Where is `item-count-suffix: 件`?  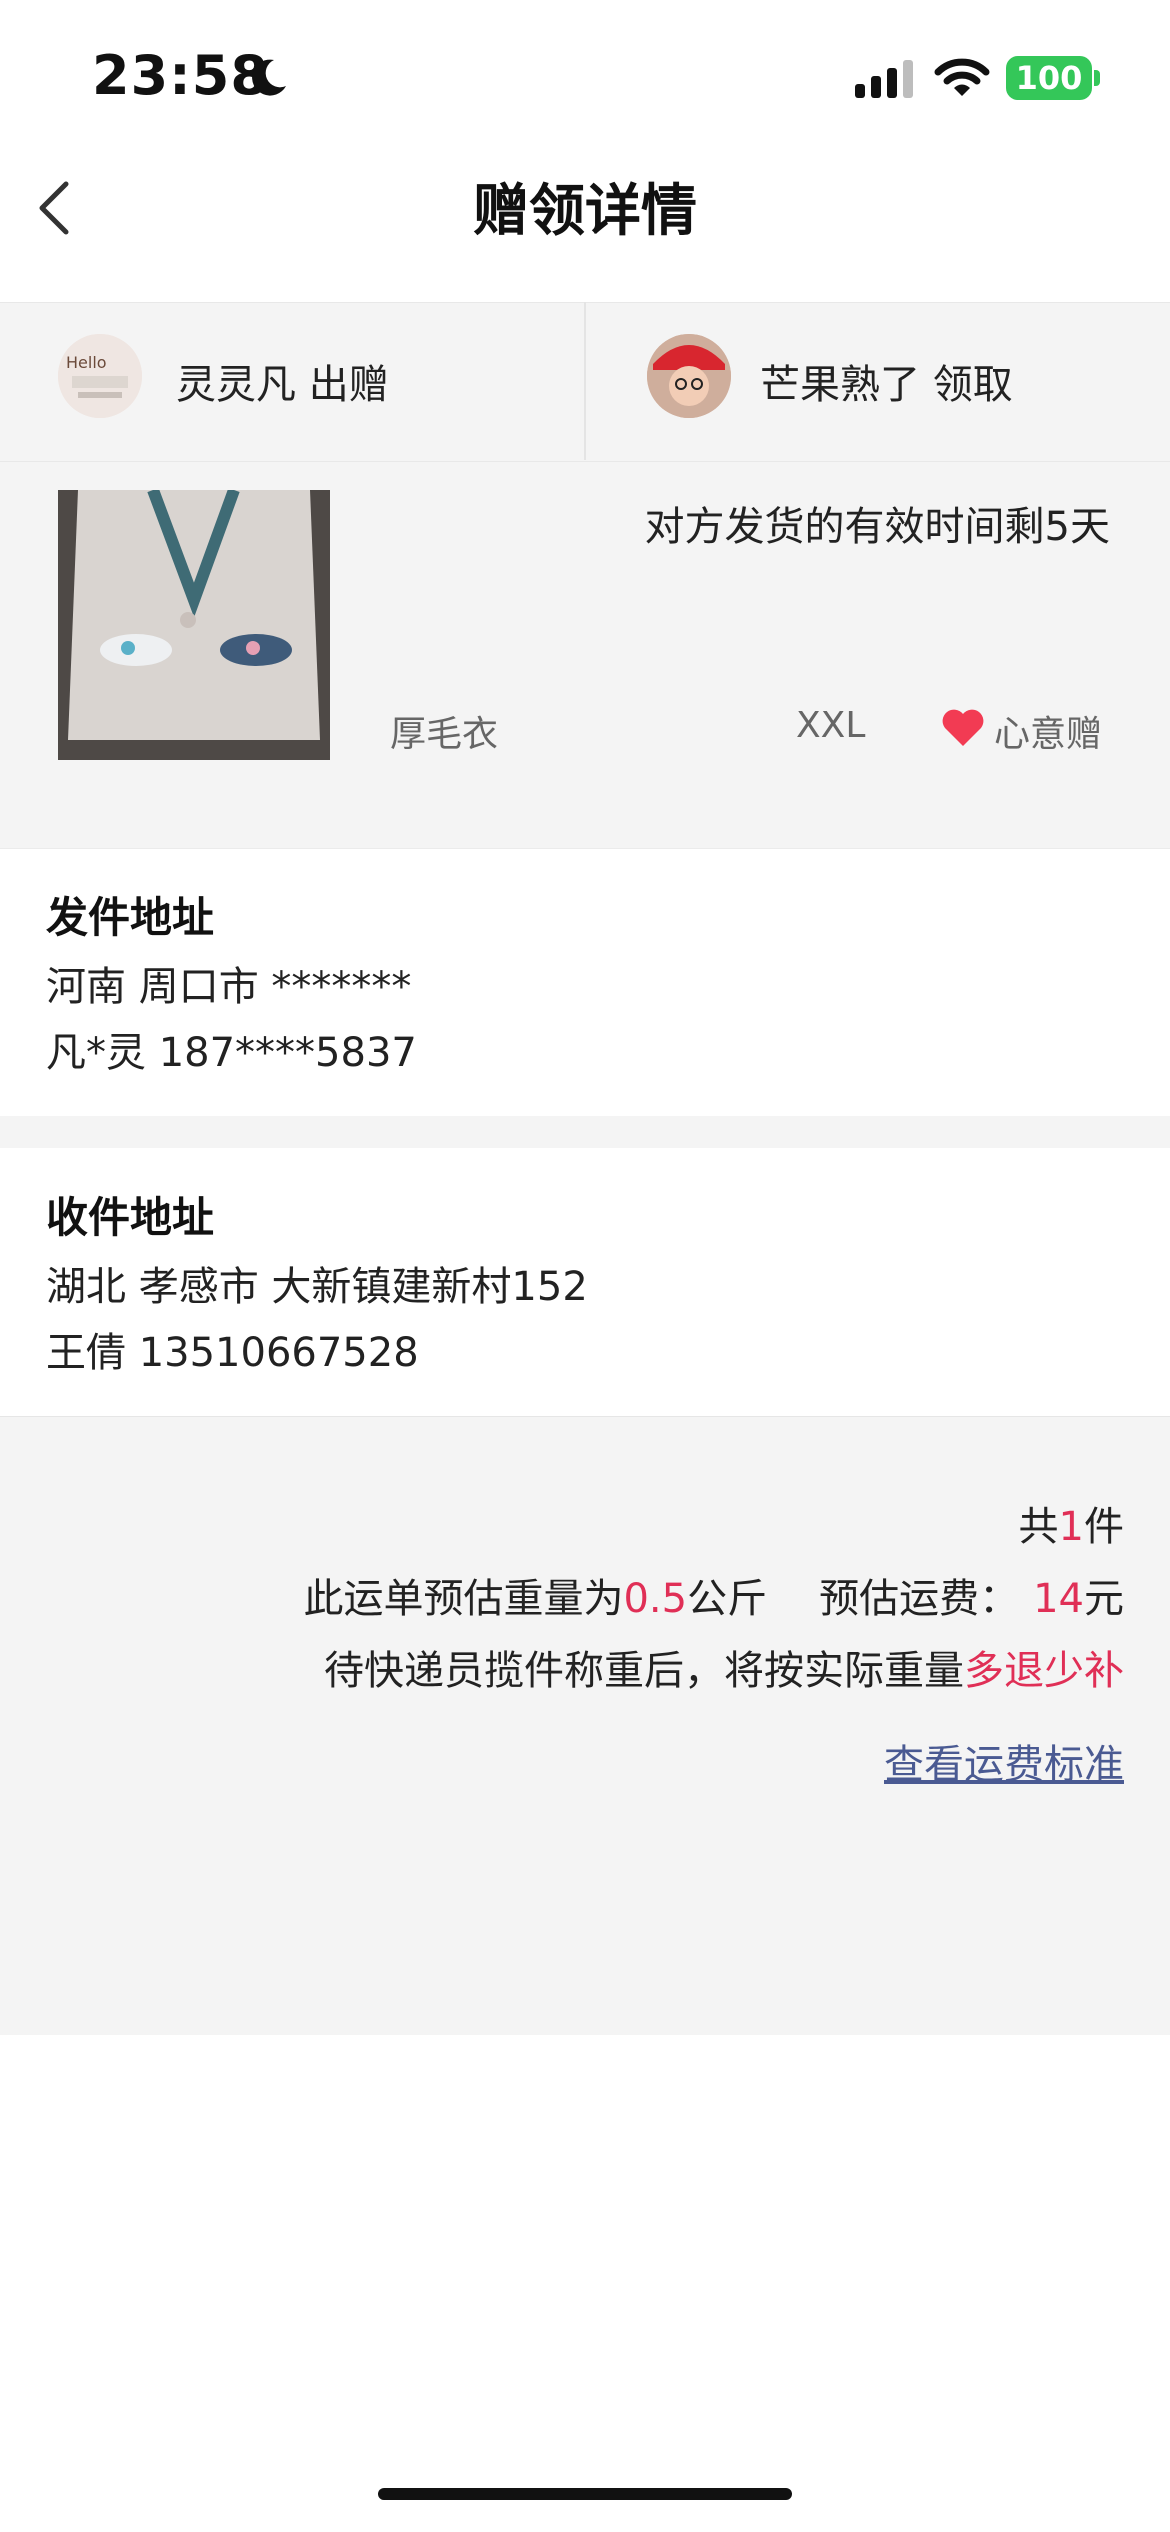
item-count-suffix: 件 is located at coordinates (1104, 1527).